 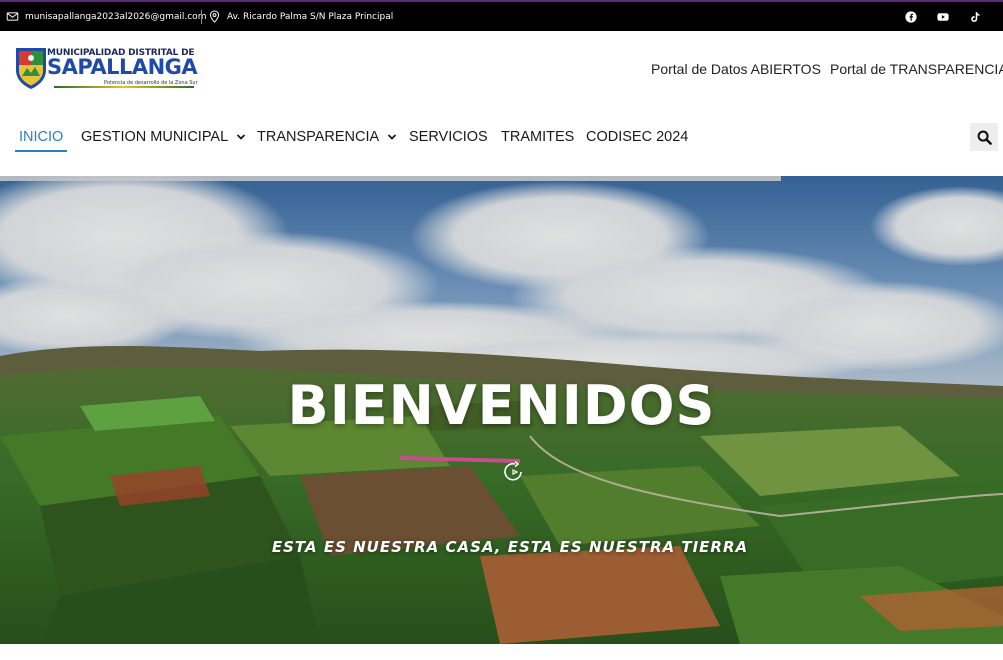 I want to click on envelope-icon, so click(x=12, y=16).